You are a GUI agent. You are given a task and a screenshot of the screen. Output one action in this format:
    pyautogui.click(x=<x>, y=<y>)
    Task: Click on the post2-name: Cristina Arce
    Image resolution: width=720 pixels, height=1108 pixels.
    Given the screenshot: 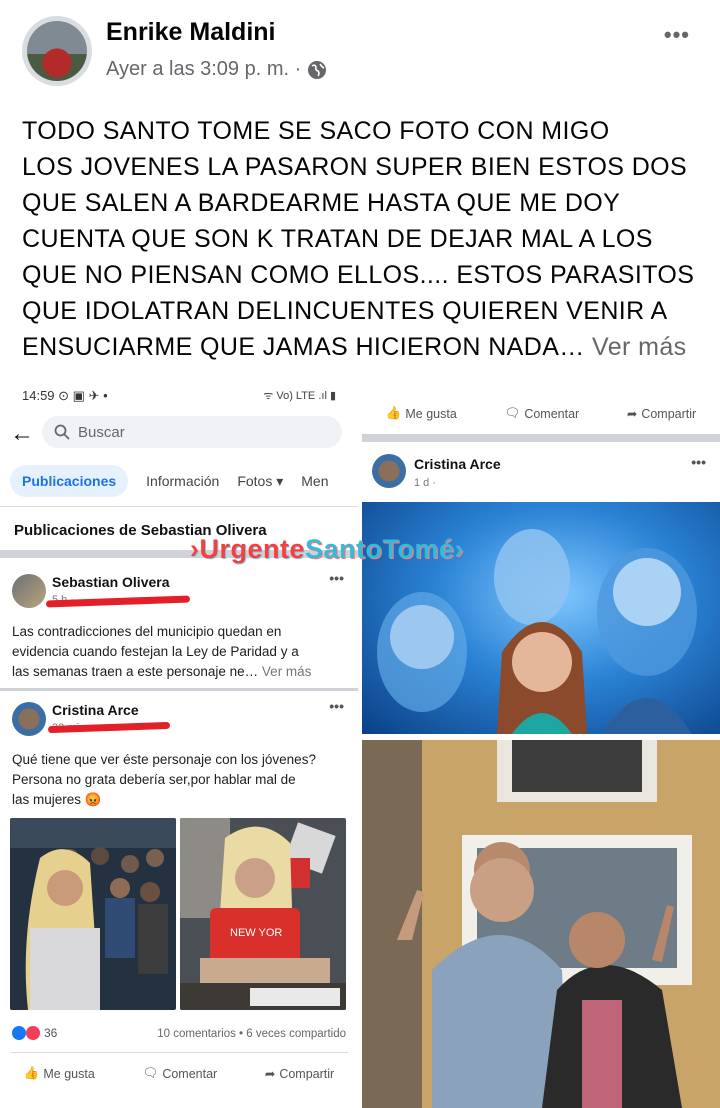 What is the action you would take?
    pyautogui.click(x=95, y=710)
    